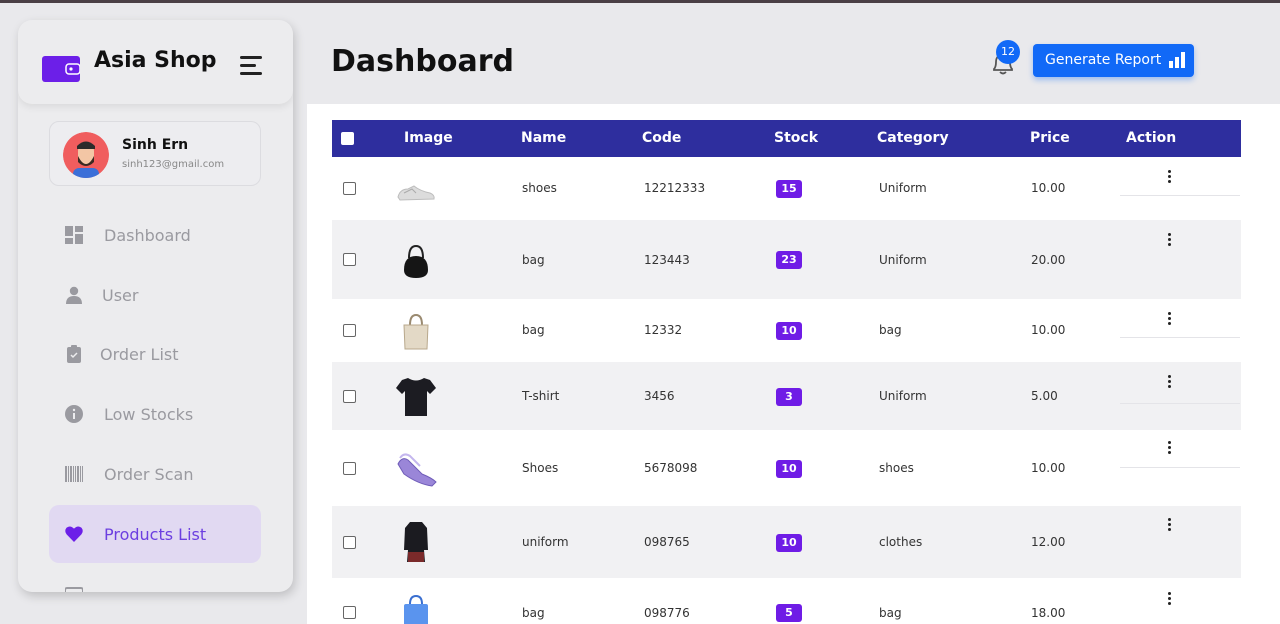  I want to click on row-price: 5.00, so click(1044, 396).